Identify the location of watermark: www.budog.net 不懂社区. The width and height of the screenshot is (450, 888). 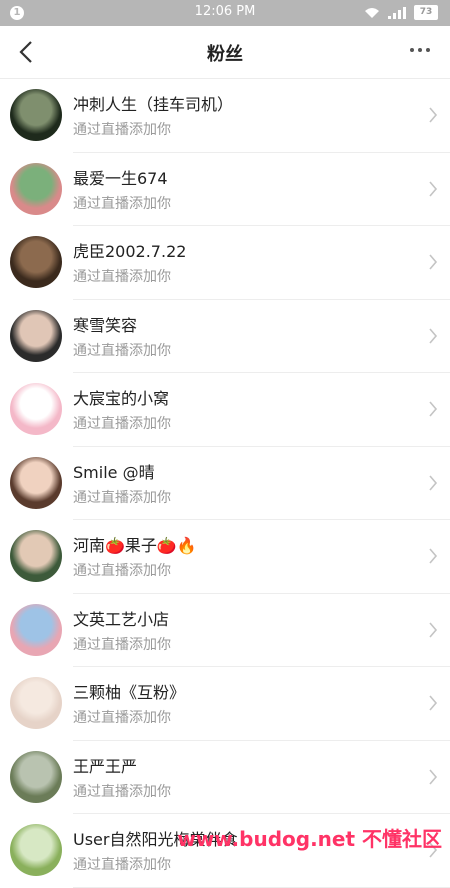
(309, 839).